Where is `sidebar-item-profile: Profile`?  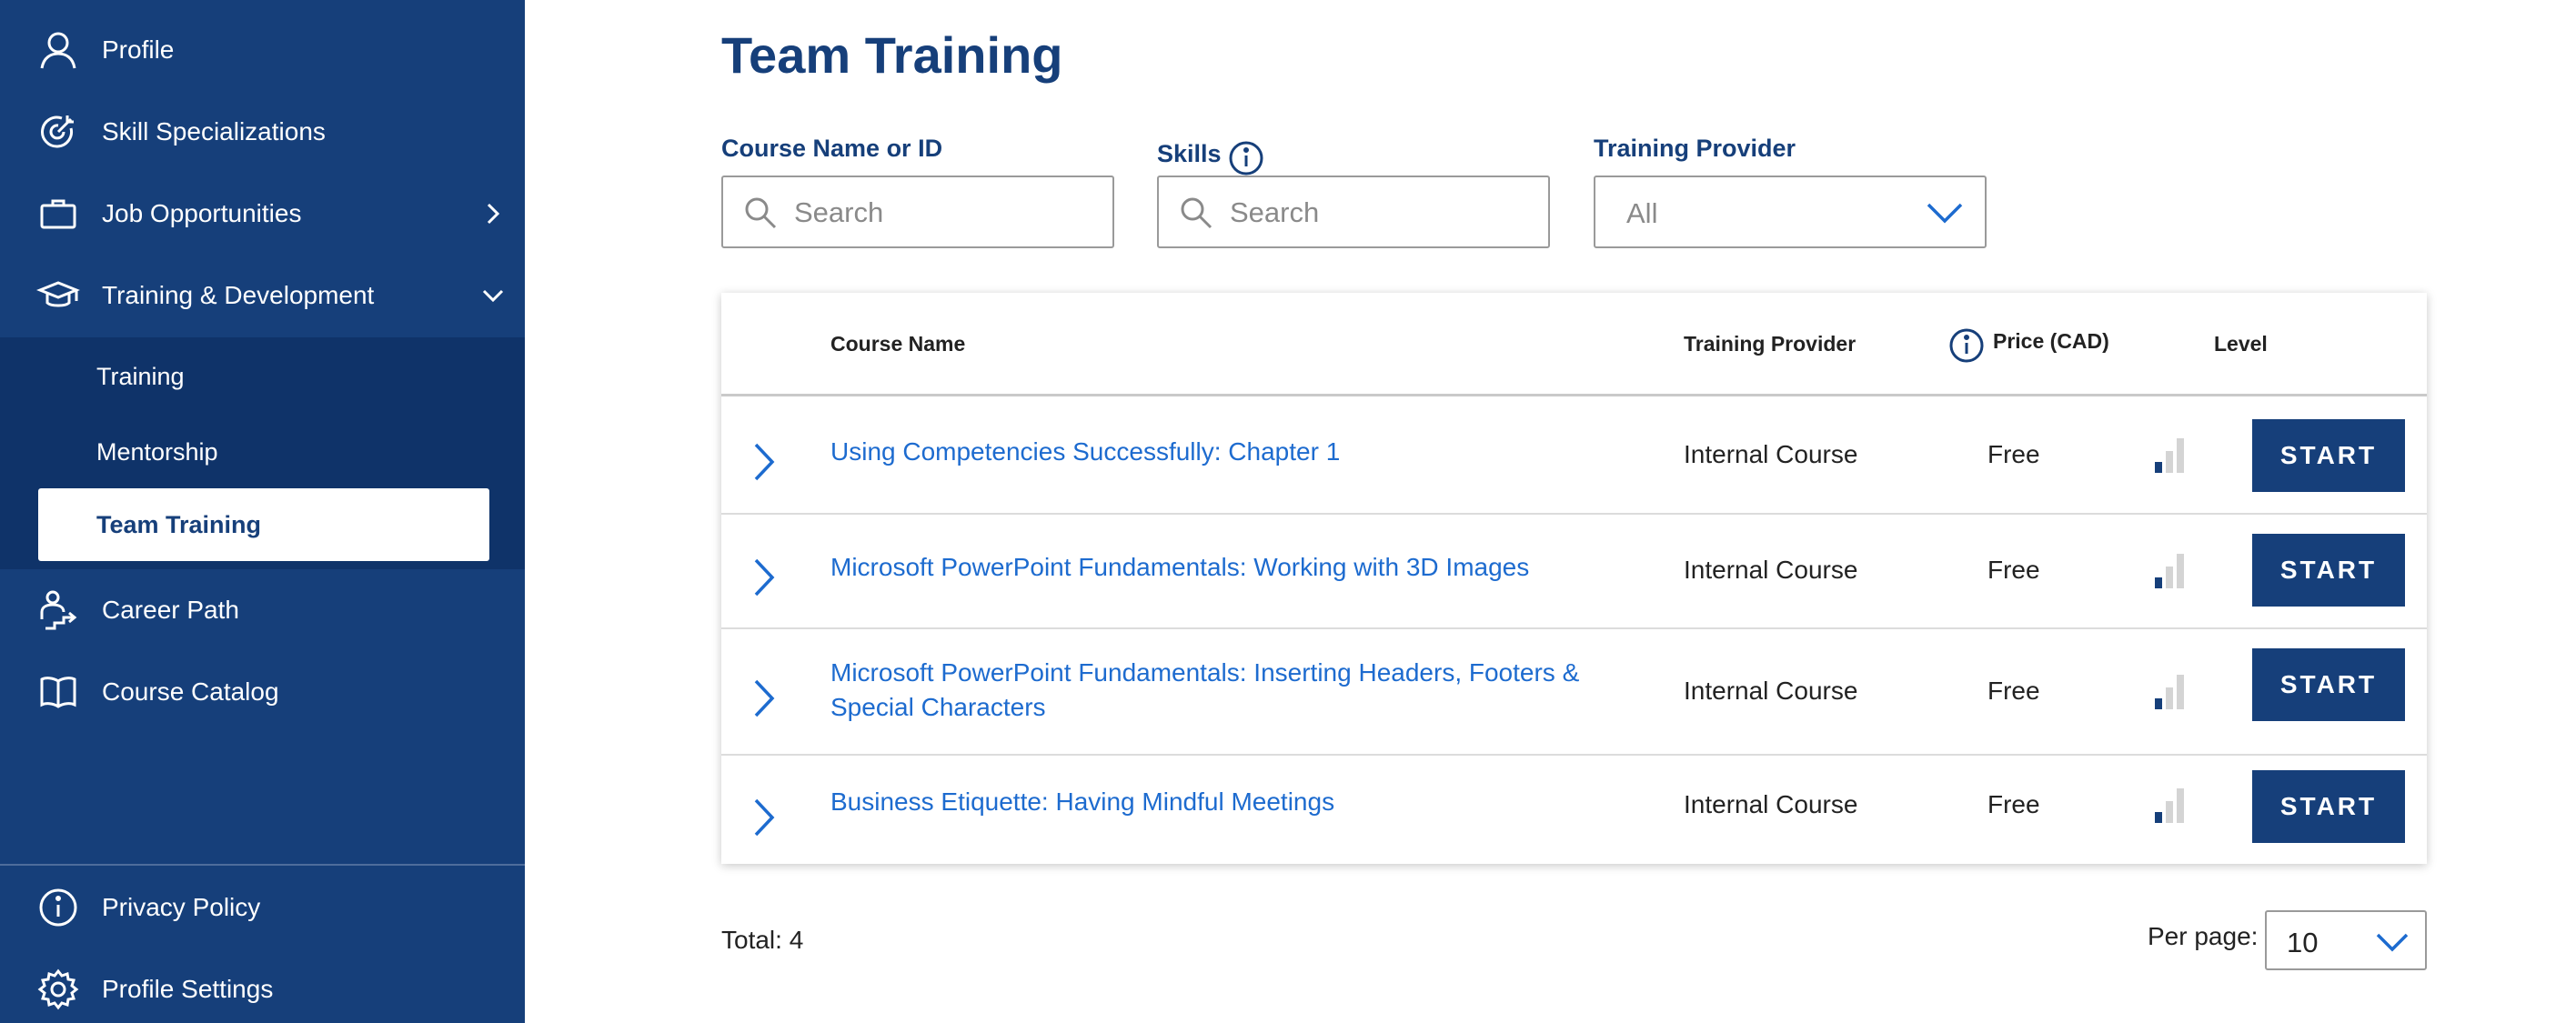 sidebar-item-profile: Profile is located at coordinates (262, 50).